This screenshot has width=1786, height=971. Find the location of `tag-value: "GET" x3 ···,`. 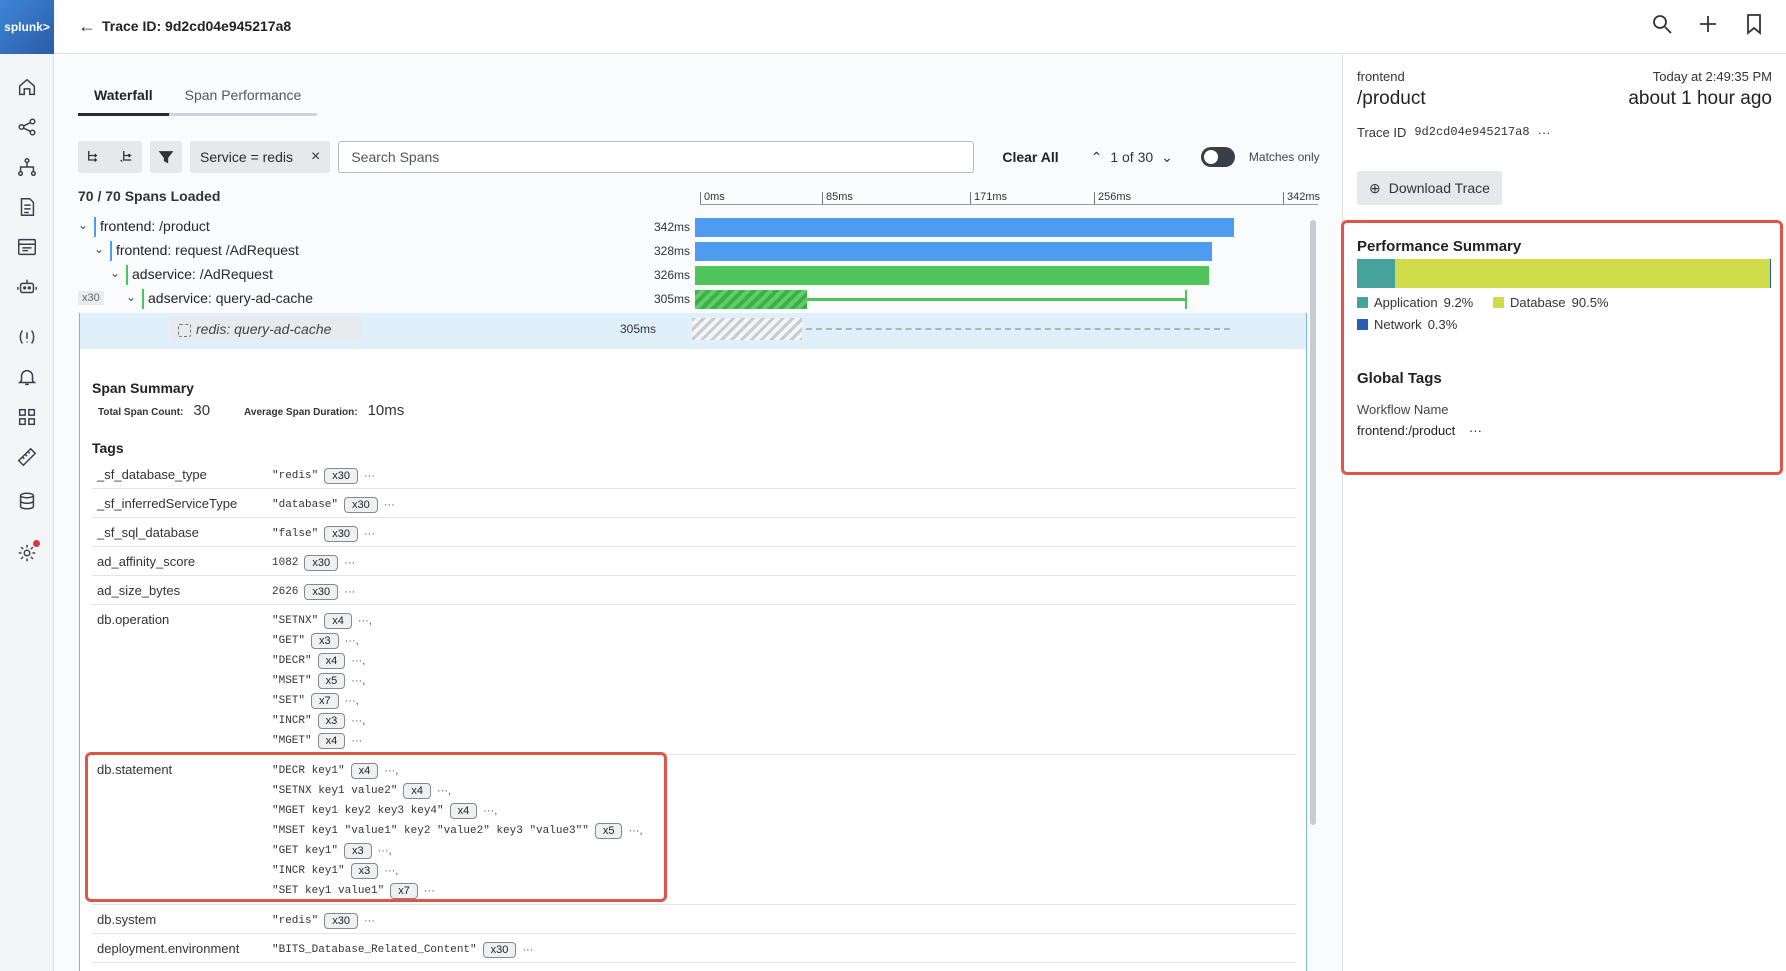

tag-value: "GET" x3 ···, is located at coordinates (322, 641).